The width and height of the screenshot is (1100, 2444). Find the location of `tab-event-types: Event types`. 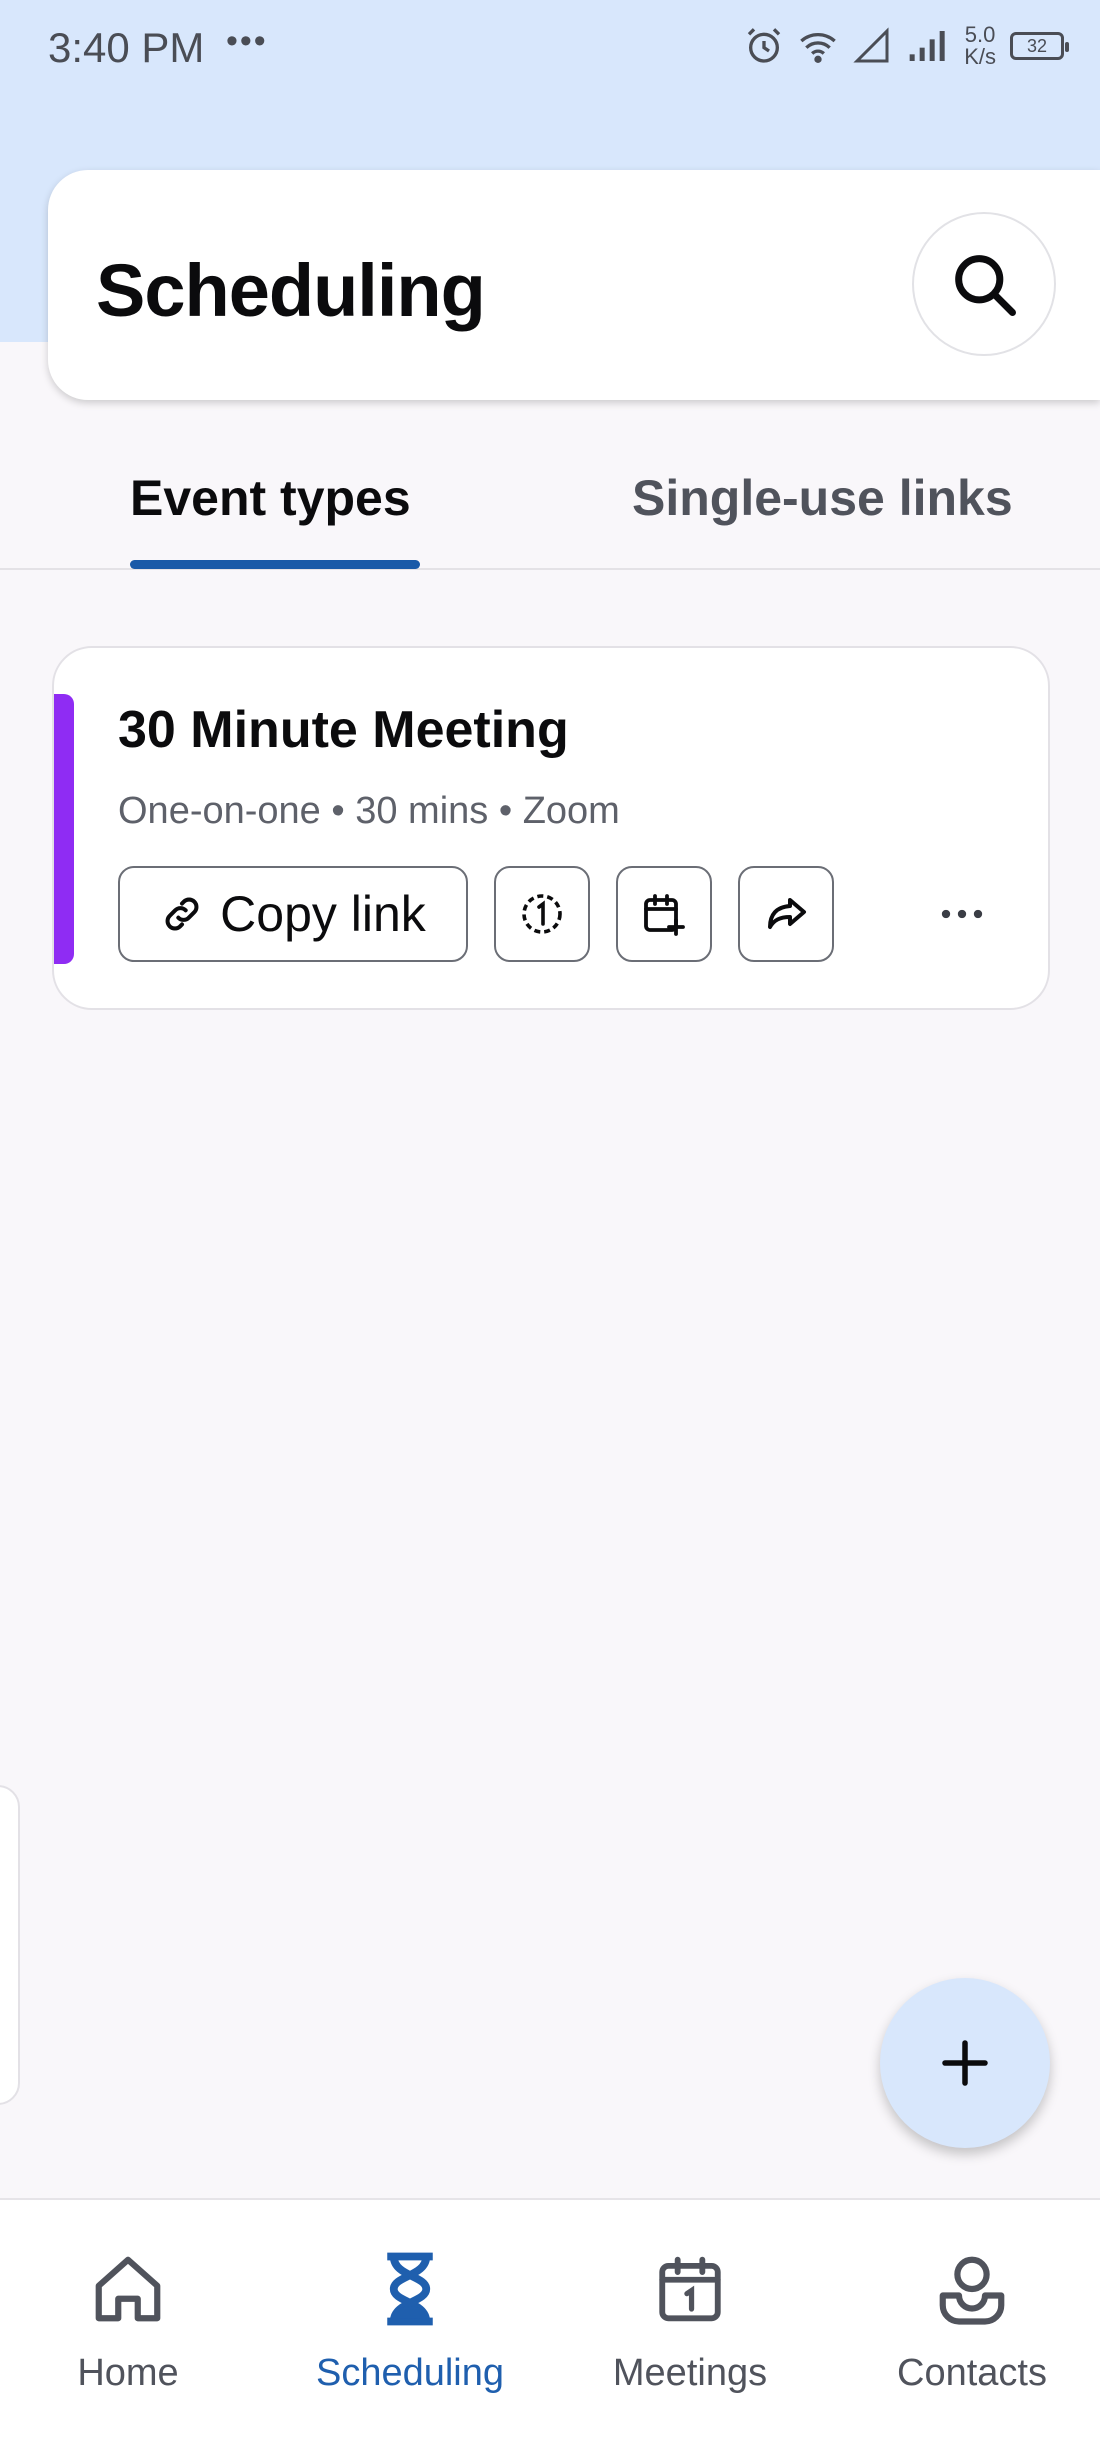

tab-event-types: Event types is located at coordinates (270, 498).